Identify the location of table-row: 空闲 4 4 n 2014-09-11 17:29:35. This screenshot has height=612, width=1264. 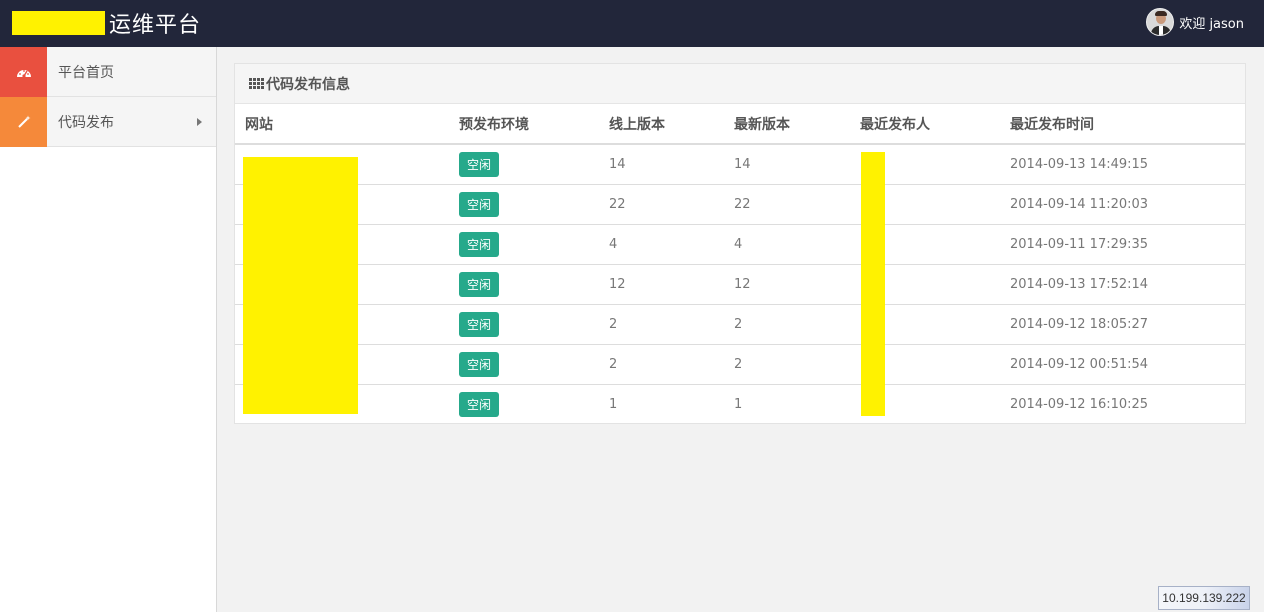
(740, 244).